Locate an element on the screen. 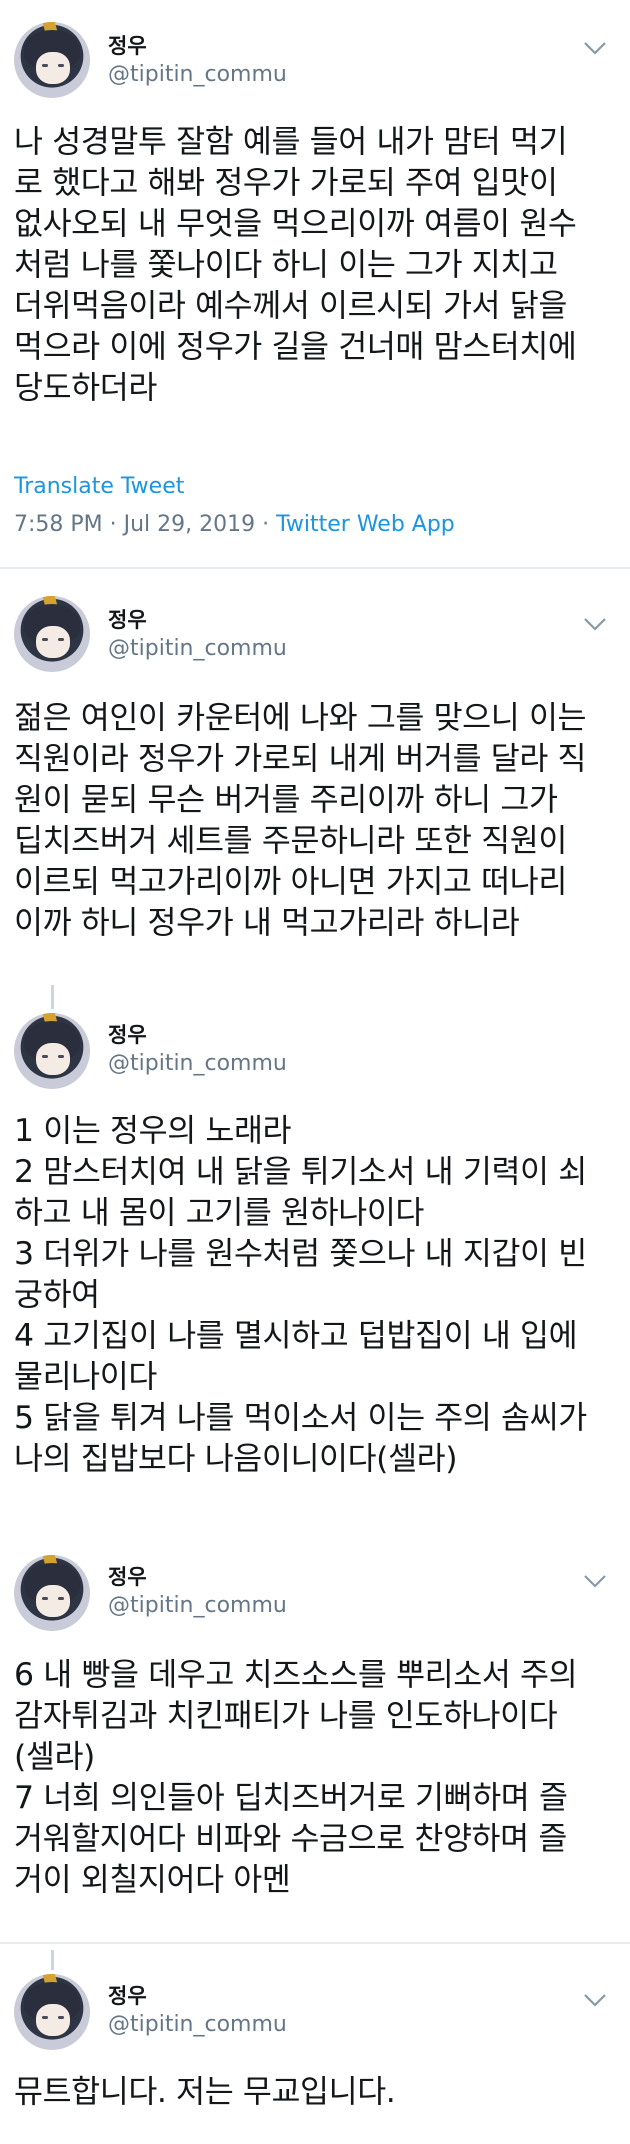  tweet-source: Twitter Web App is located at coordinates (365, 524).